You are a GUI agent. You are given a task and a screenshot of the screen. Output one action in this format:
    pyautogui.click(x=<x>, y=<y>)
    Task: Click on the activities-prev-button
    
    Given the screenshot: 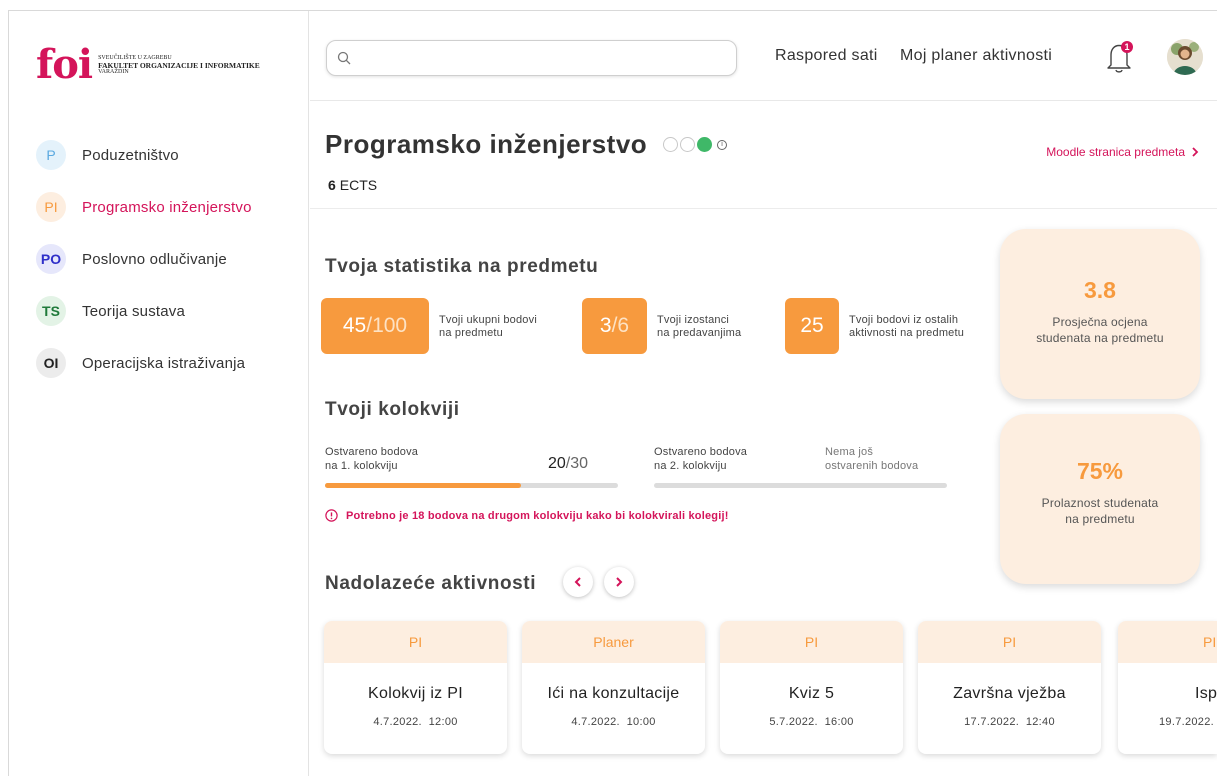 What is the action you would take?
    pyautogui.click(x=578, y=582)
    